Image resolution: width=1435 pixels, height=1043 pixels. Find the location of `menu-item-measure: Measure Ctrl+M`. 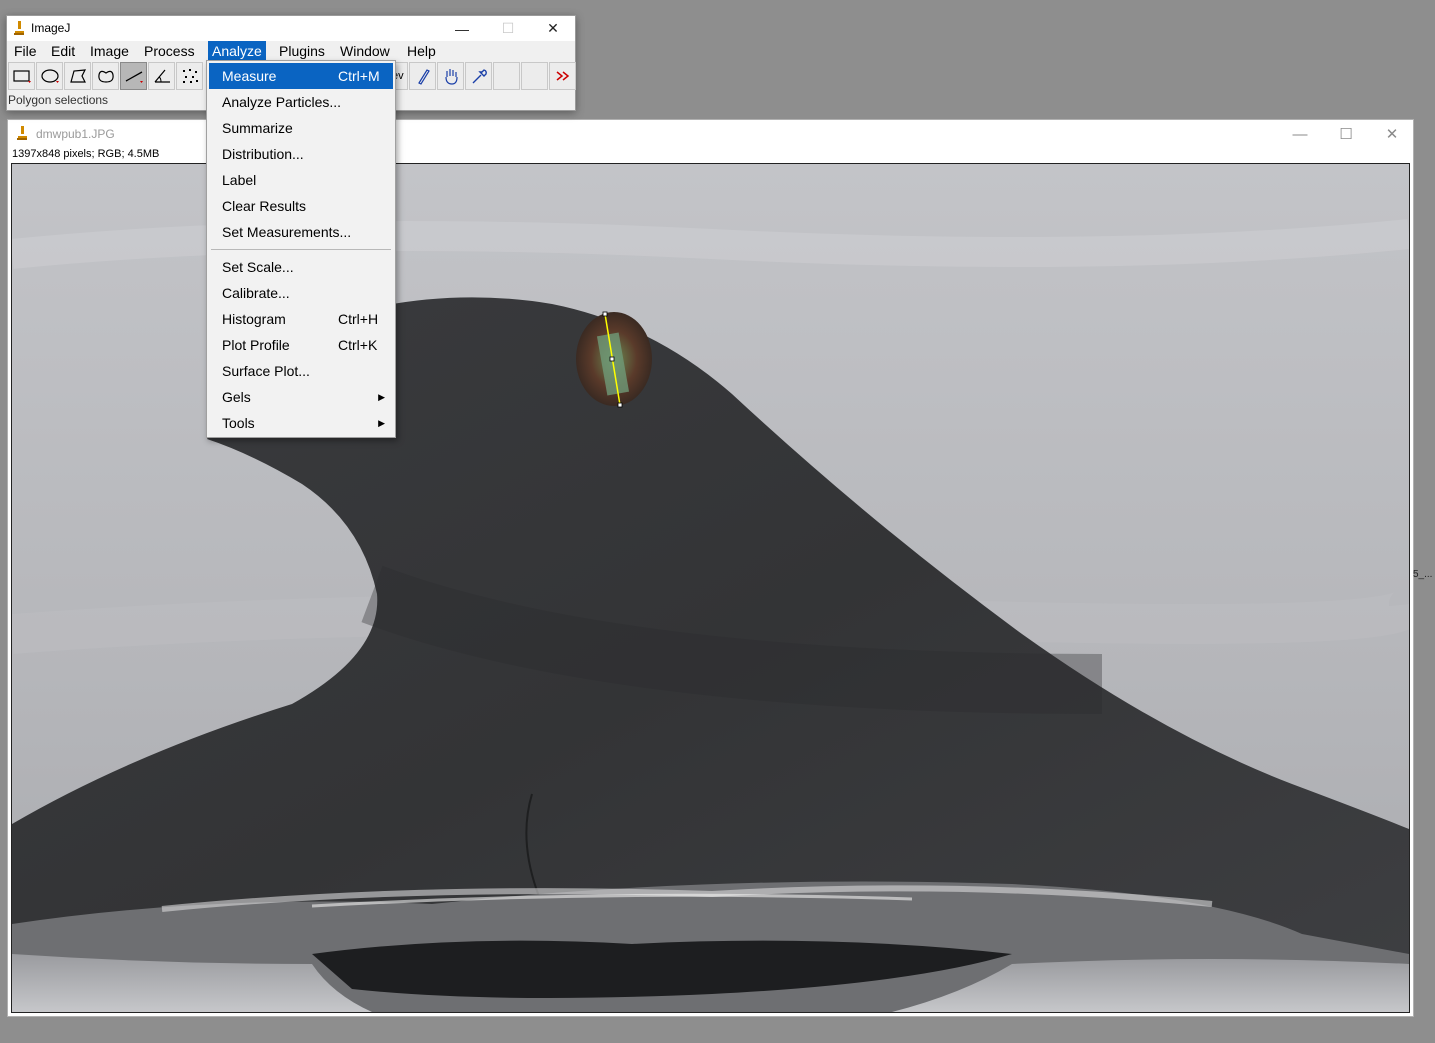

menu-item-measure: Measure Ctrl+M is located at coordinates (301, 76).